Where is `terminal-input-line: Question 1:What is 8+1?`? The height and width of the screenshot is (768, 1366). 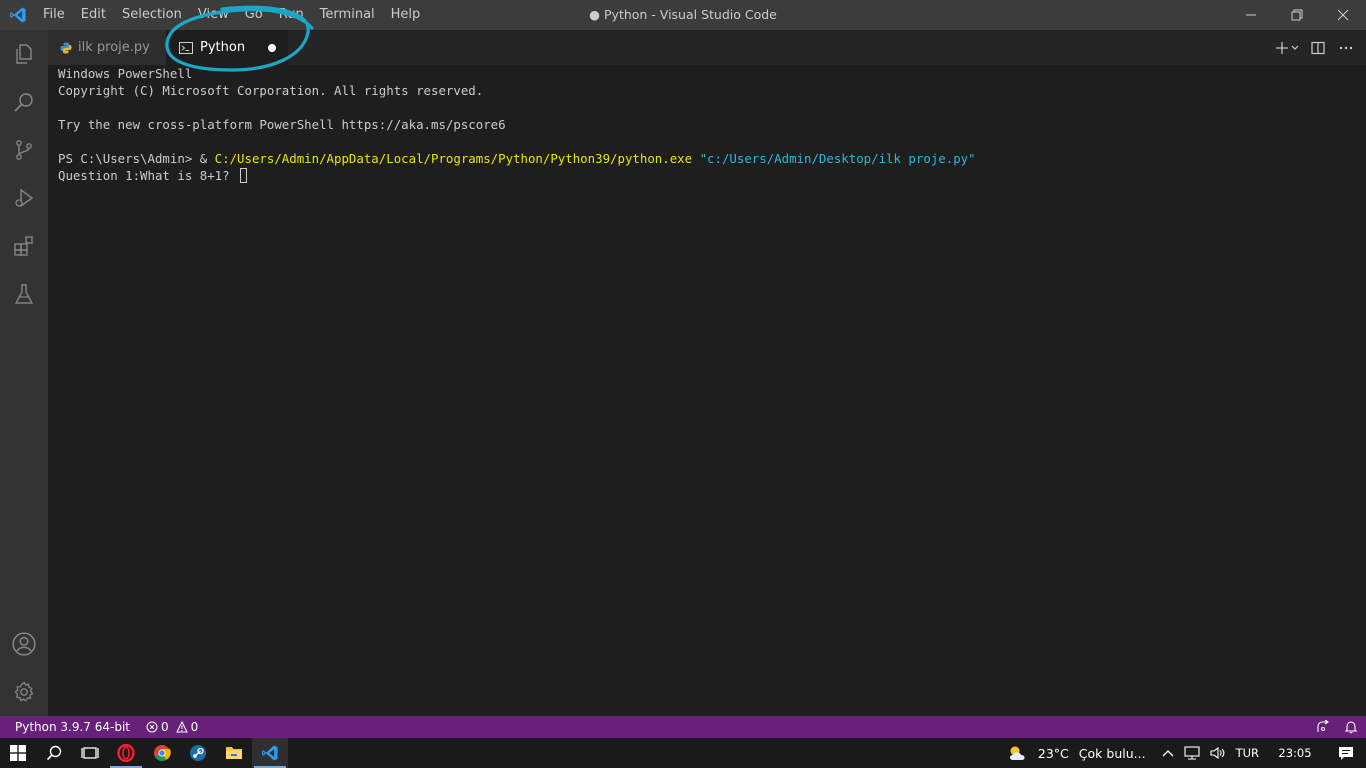 terminal-input-line: Question 1:What is 8+1? is located at coordinates (707, 175).